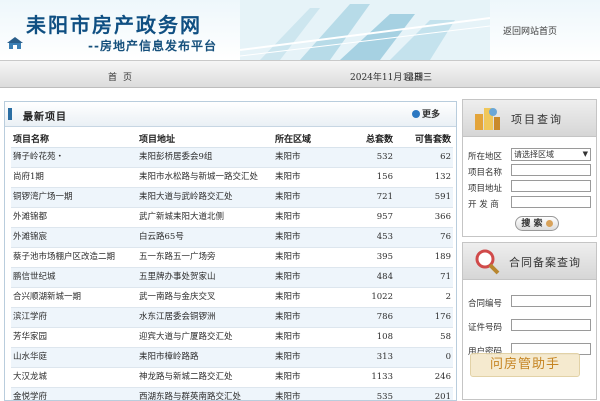 This screenshot has height=401, width=600. I want to click on available-units-cell: 591, so click(424, 198).